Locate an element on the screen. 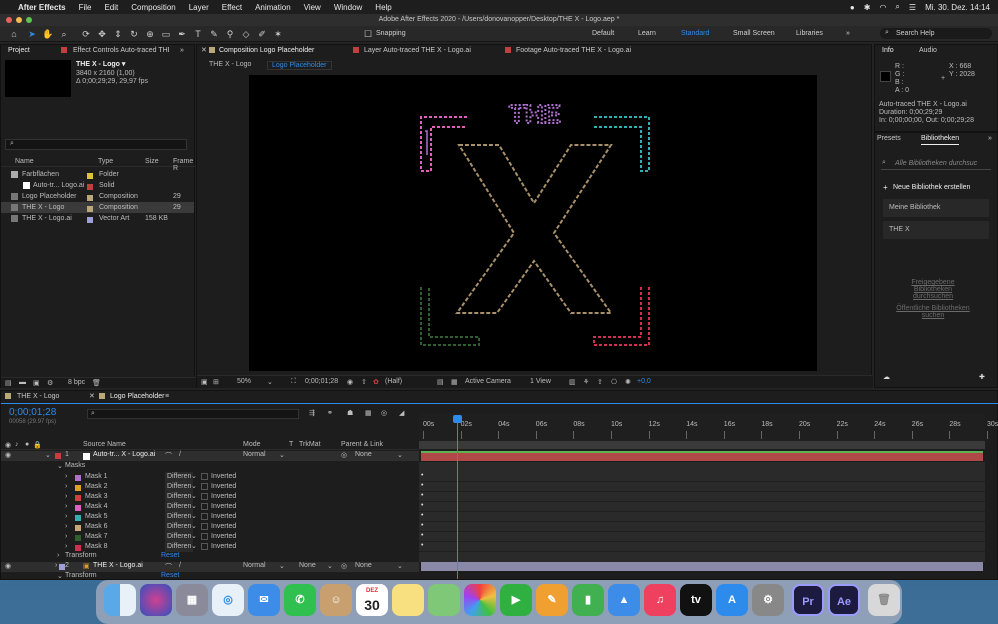  show-snapshot-icon: ⇧ is located at coordinates (364, 382).